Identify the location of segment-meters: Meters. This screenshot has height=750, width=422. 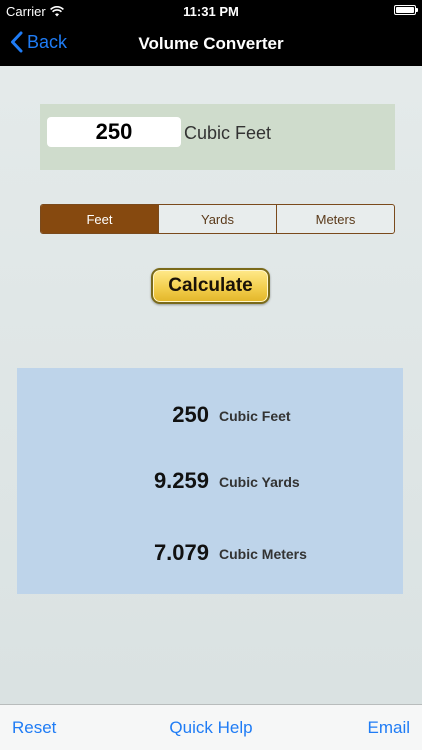
(335, 219).